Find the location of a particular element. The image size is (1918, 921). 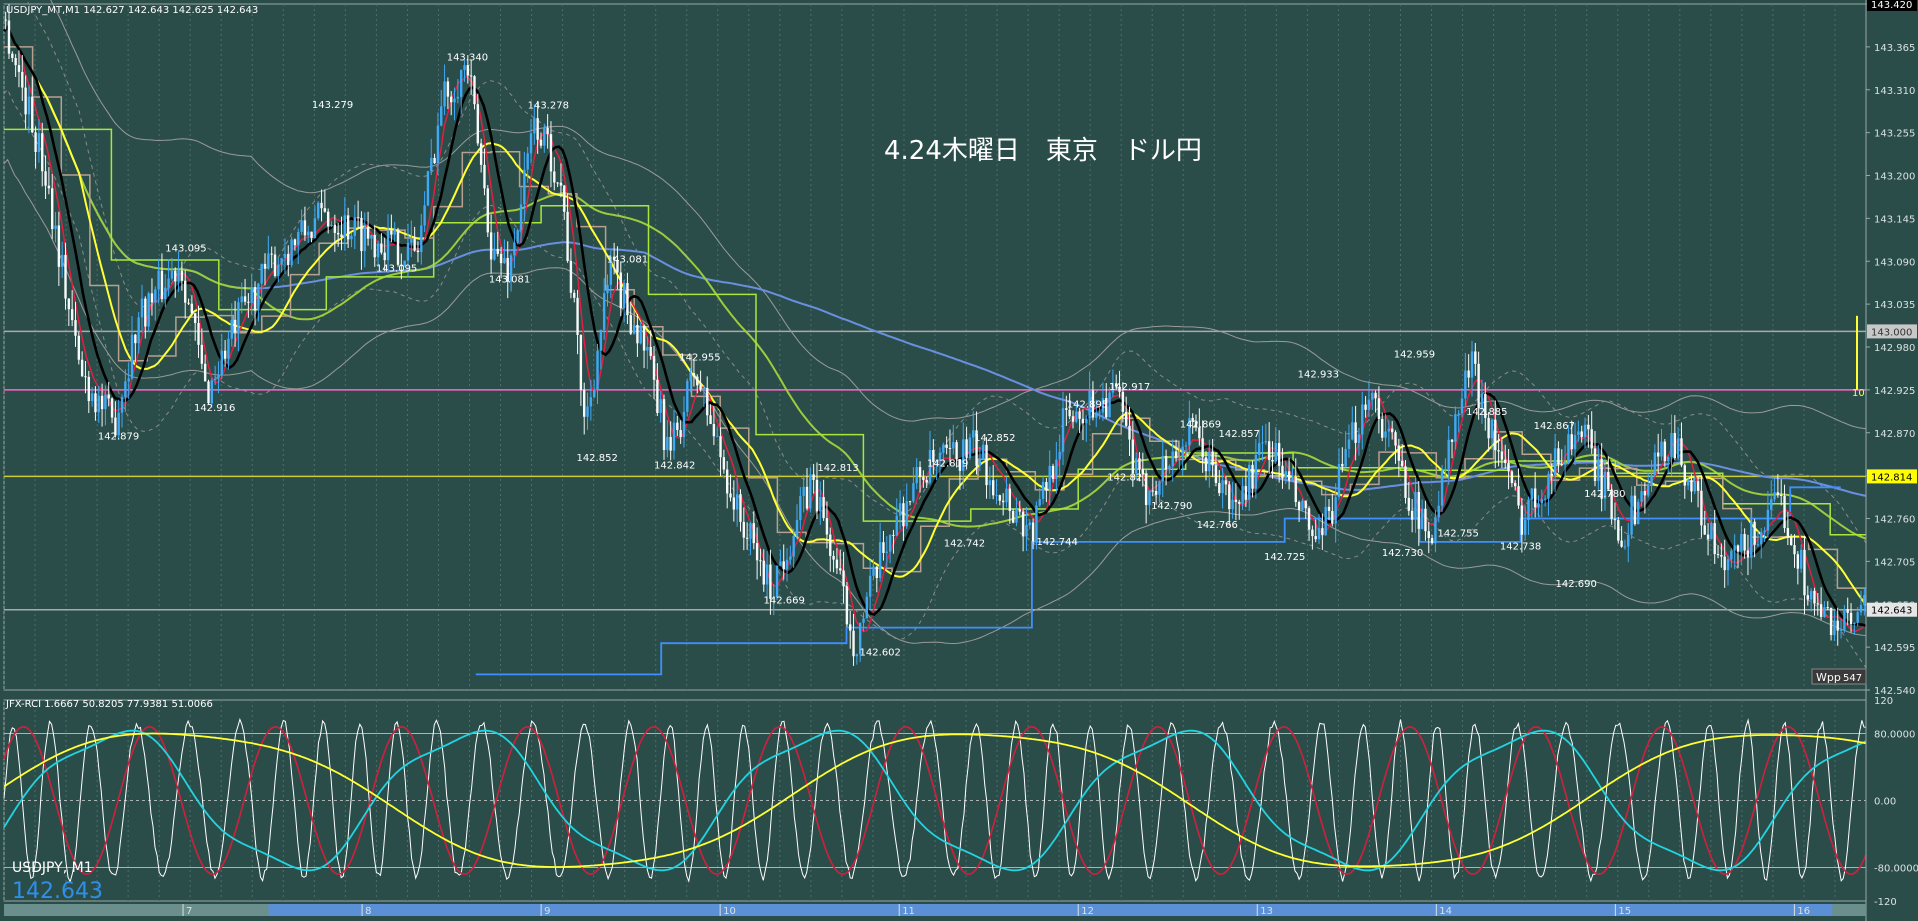

swing-price-label: 142.827 is located at coordinates (1127, 477).